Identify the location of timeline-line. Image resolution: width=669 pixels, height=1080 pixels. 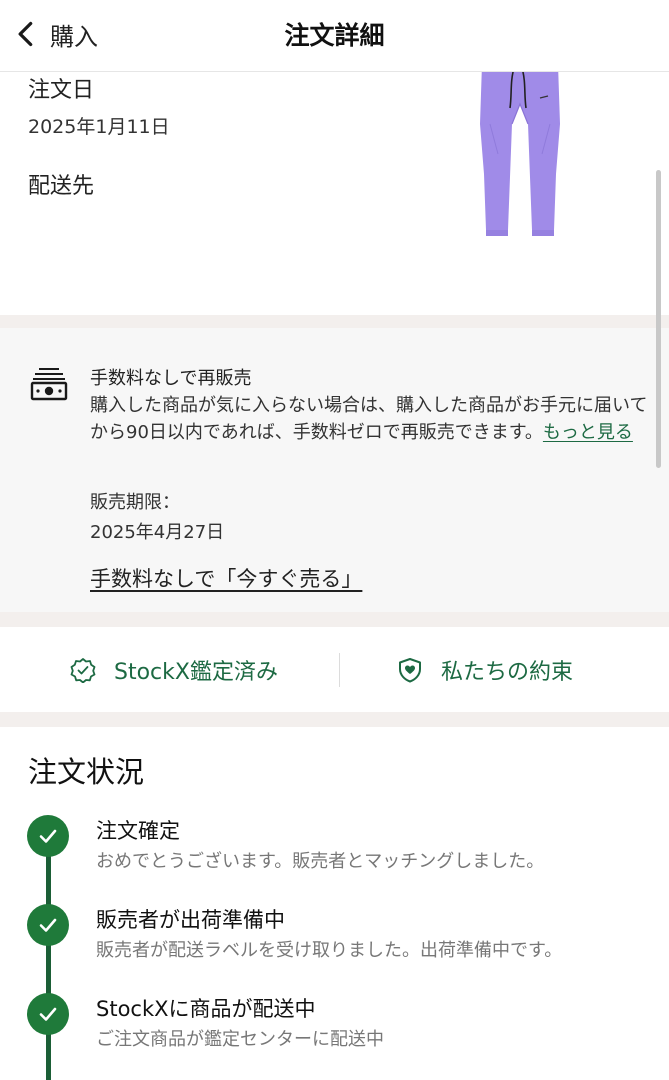
(48, 956).